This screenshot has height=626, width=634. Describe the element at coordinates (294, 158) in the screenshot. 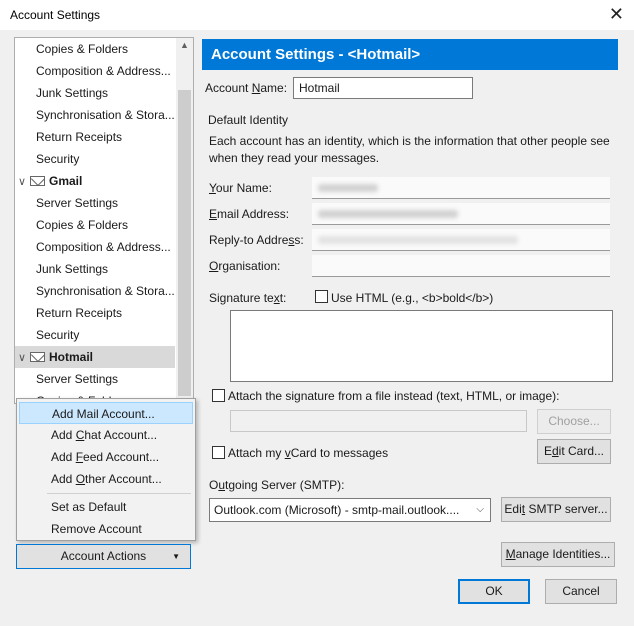

I see `identity-description-line2: when they read your messages.` at that location.